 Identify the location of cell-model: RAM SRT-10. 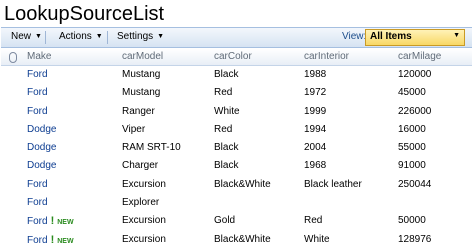
(151, 148).